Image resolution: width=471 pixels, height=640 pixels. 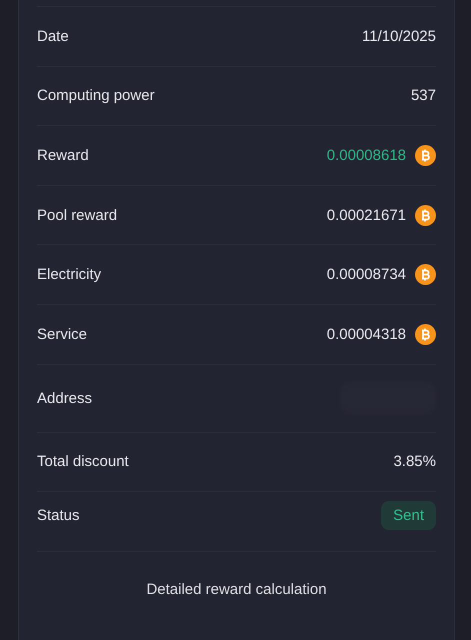 I want to click on amount-value: 0.00008734, so click(x=366, y=275).